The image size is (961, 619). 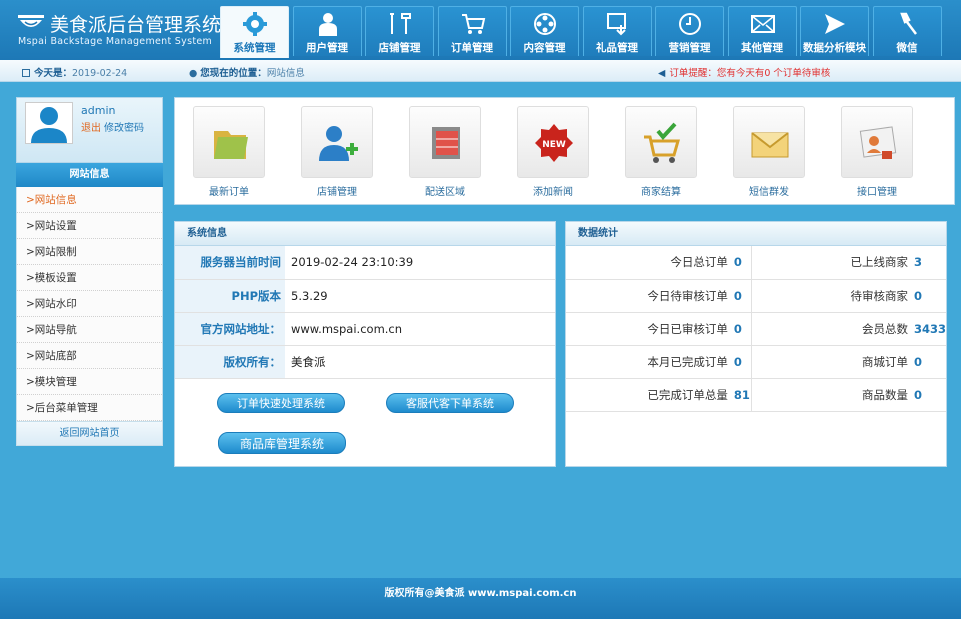 I want to click on tab-label: 微信, so click(x=907, y=48).